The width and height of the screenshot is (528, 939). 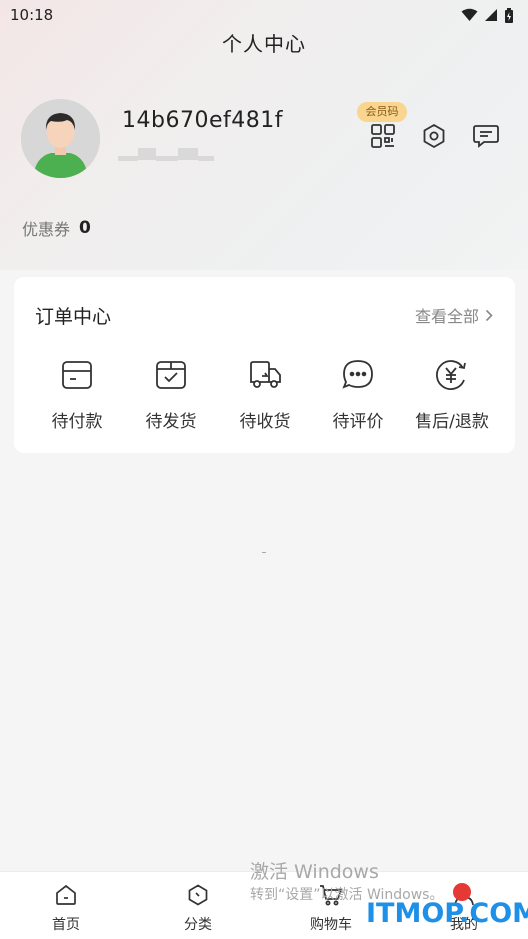 What do you see at coordinates (446, 316) in the screenshot?
I see `view-all-label: 查看全部` at bounding box center [446, 316].